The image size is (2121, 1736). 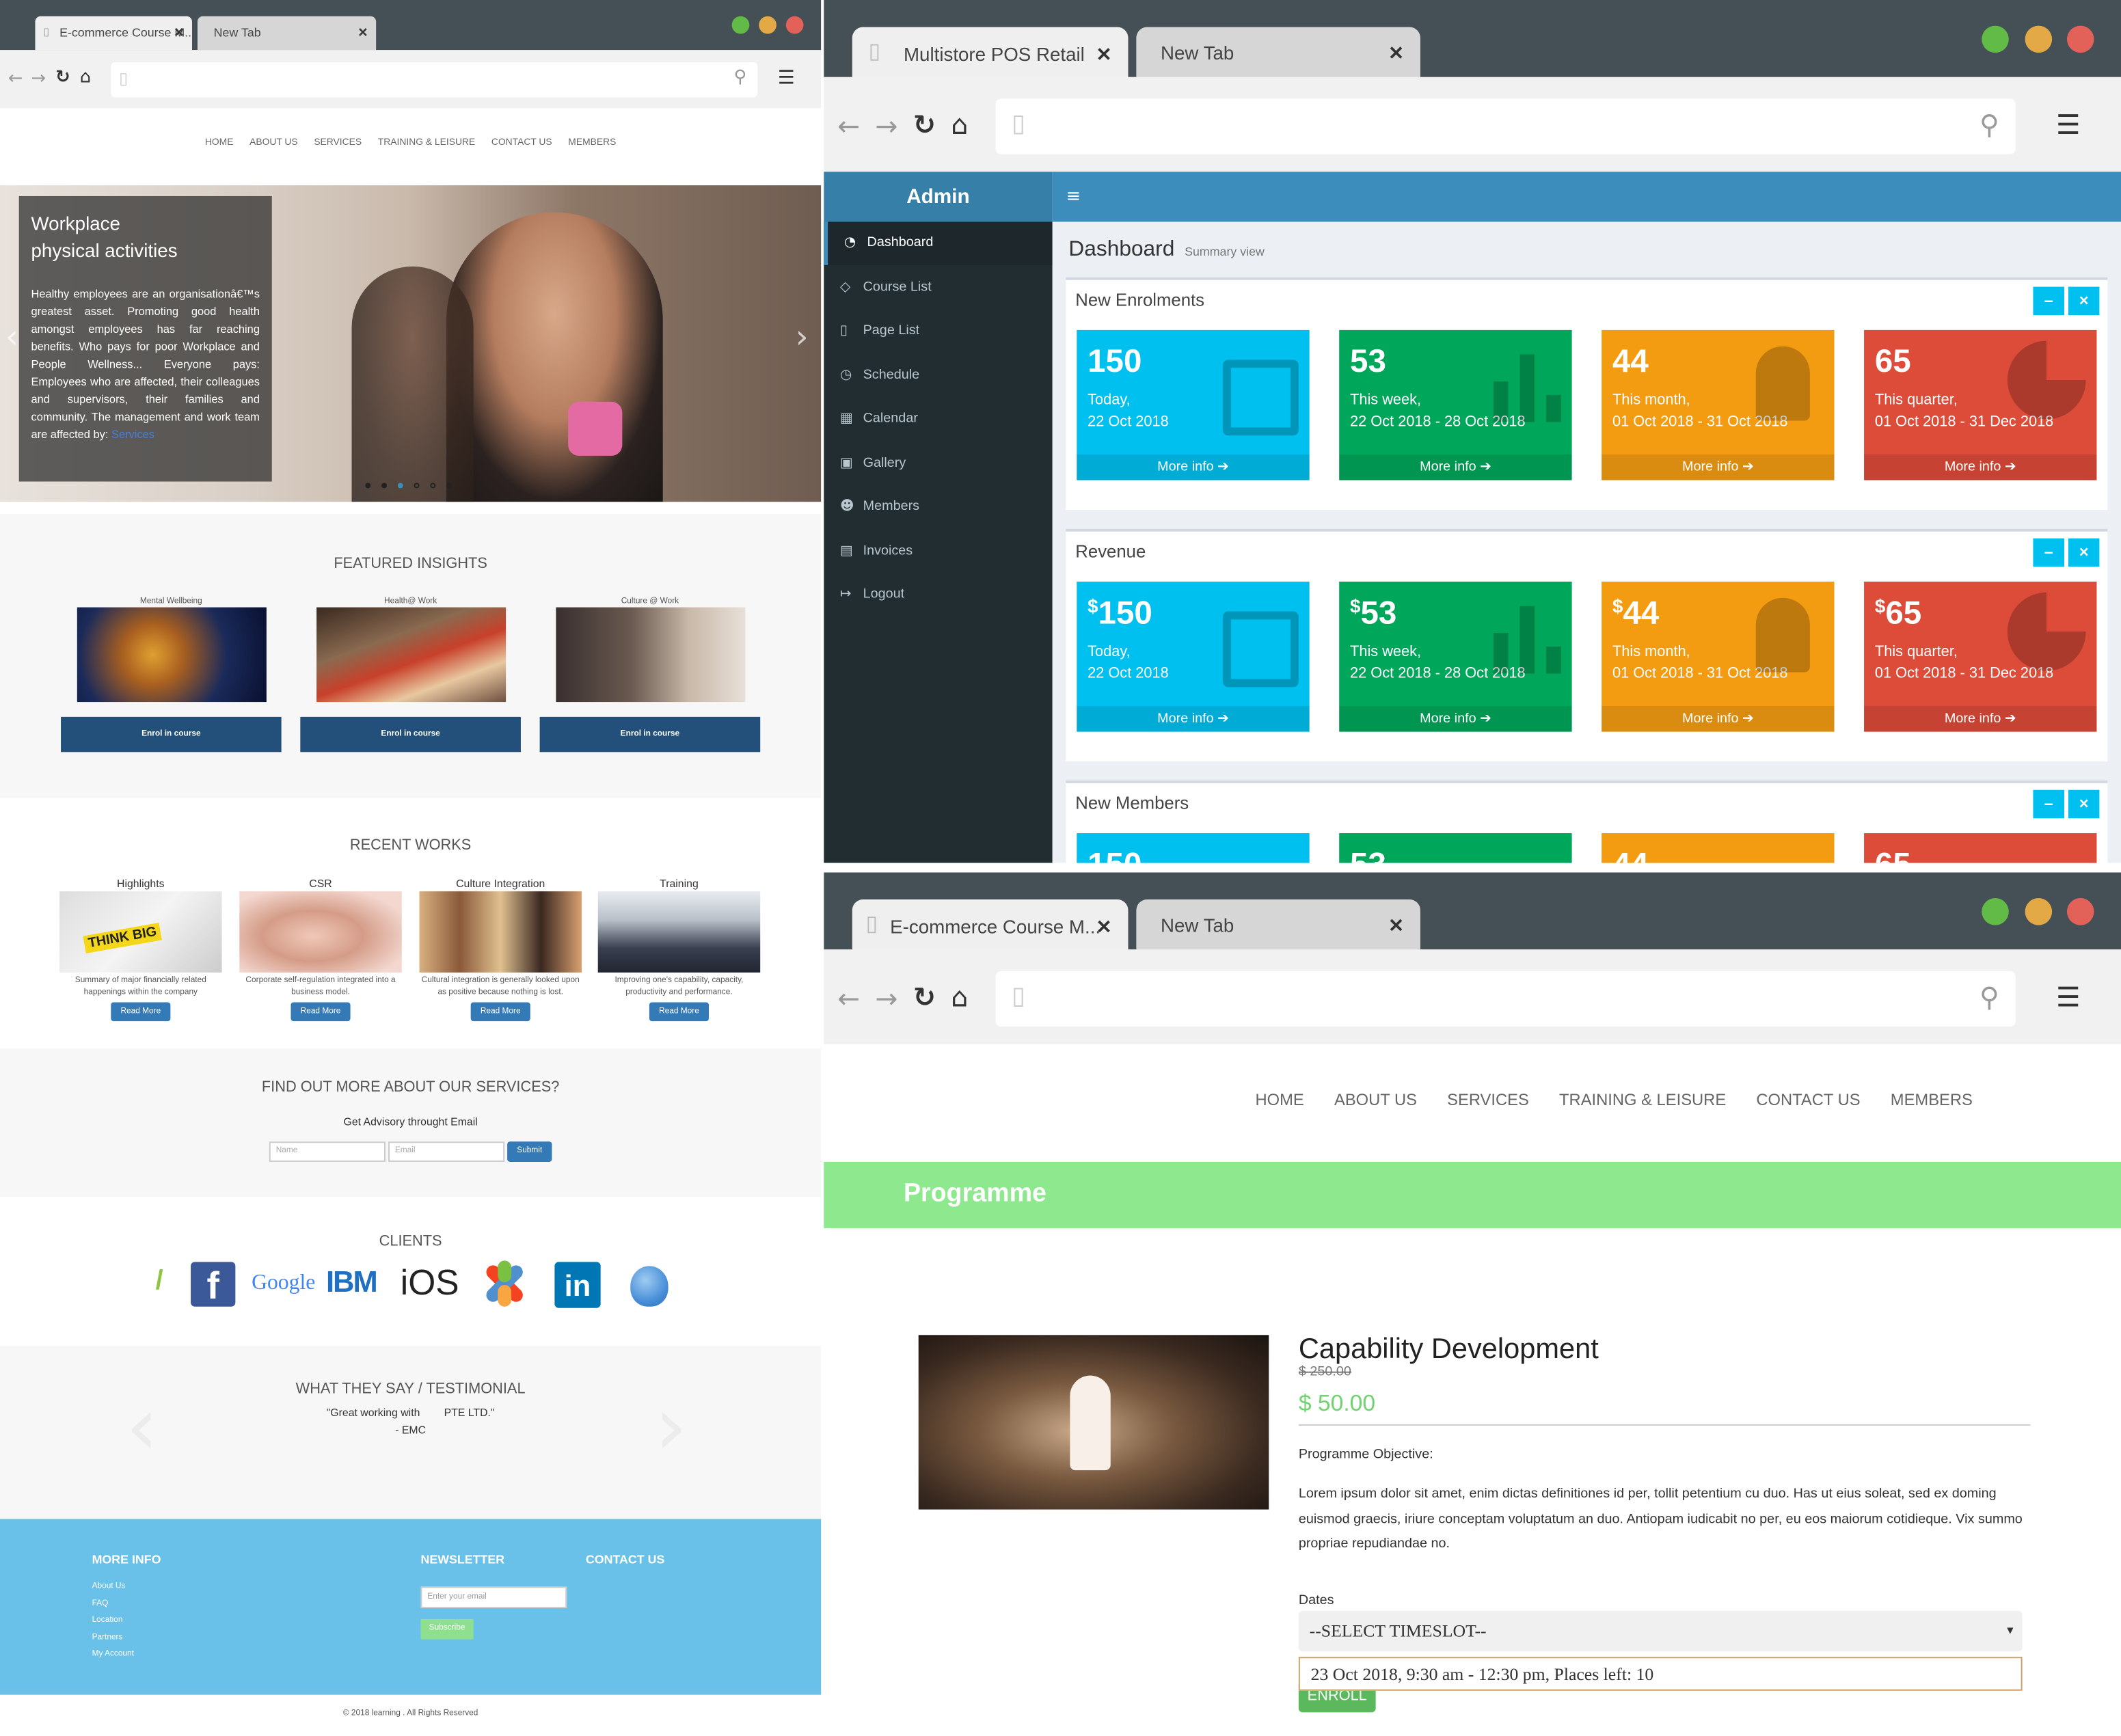 What do you see at coordinates (529, 1151) in the screenshot?
I see `submit-button: Submit` at bounding box center [529, 1151].